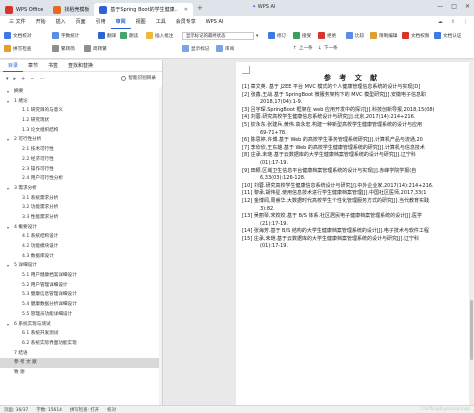 This screenshot has width=474, height=413. I want to click on toc-item: 1.3 论文组织结构, so click(81, 131).